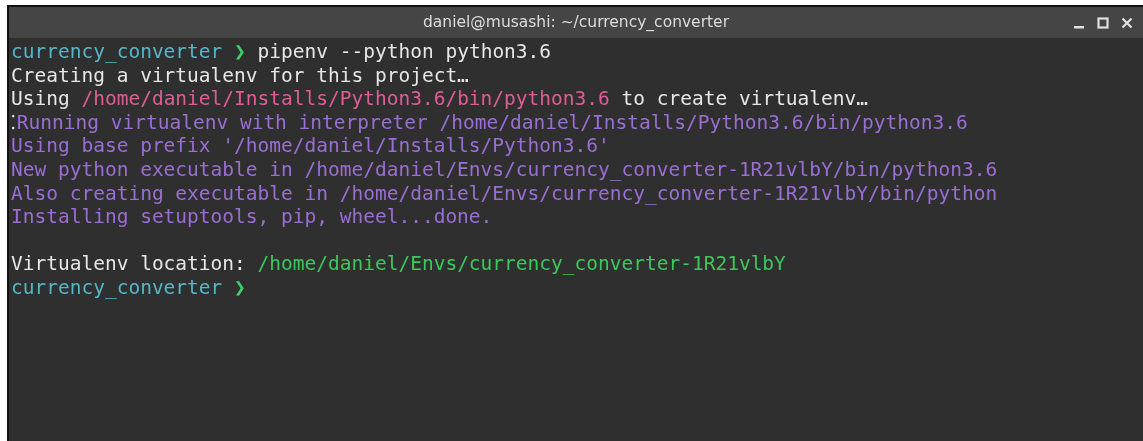  I want to click on prompt-line: currency_converter ❯ pipenv --python python3.6, so click(281, 52).